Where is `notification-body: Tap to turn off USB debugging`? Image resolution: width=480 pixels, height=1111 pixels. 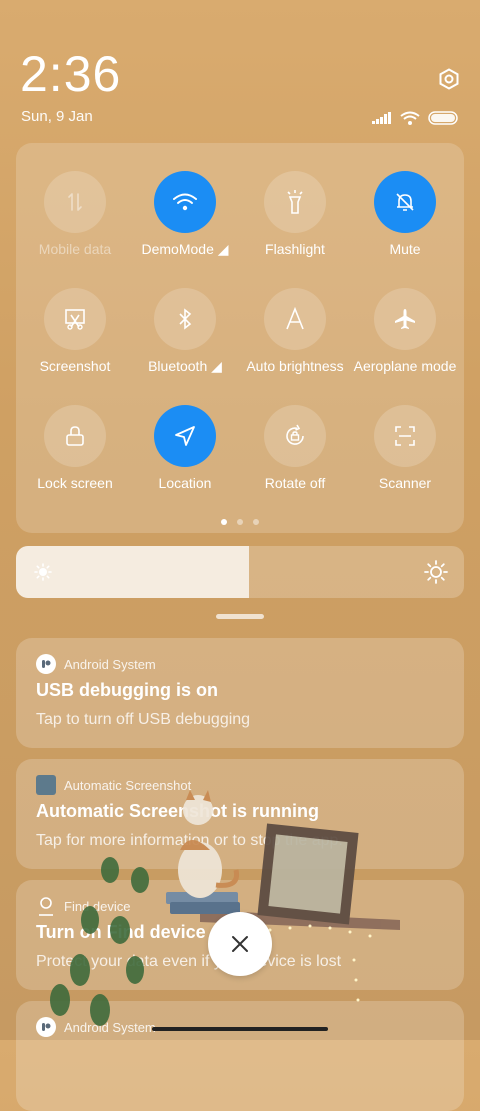
notification-body: Tap to turn off USB debugging is located at coordinates (143, 719).